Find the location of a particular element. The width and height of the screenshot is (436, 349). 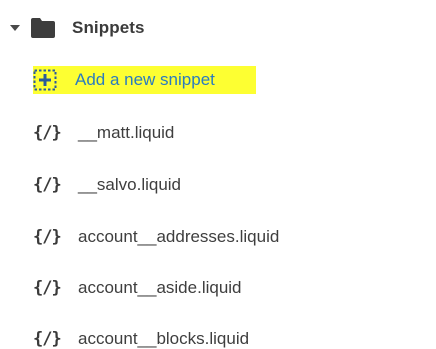

file-name: account__addresses.liquid is located at coordinates (179, 236).